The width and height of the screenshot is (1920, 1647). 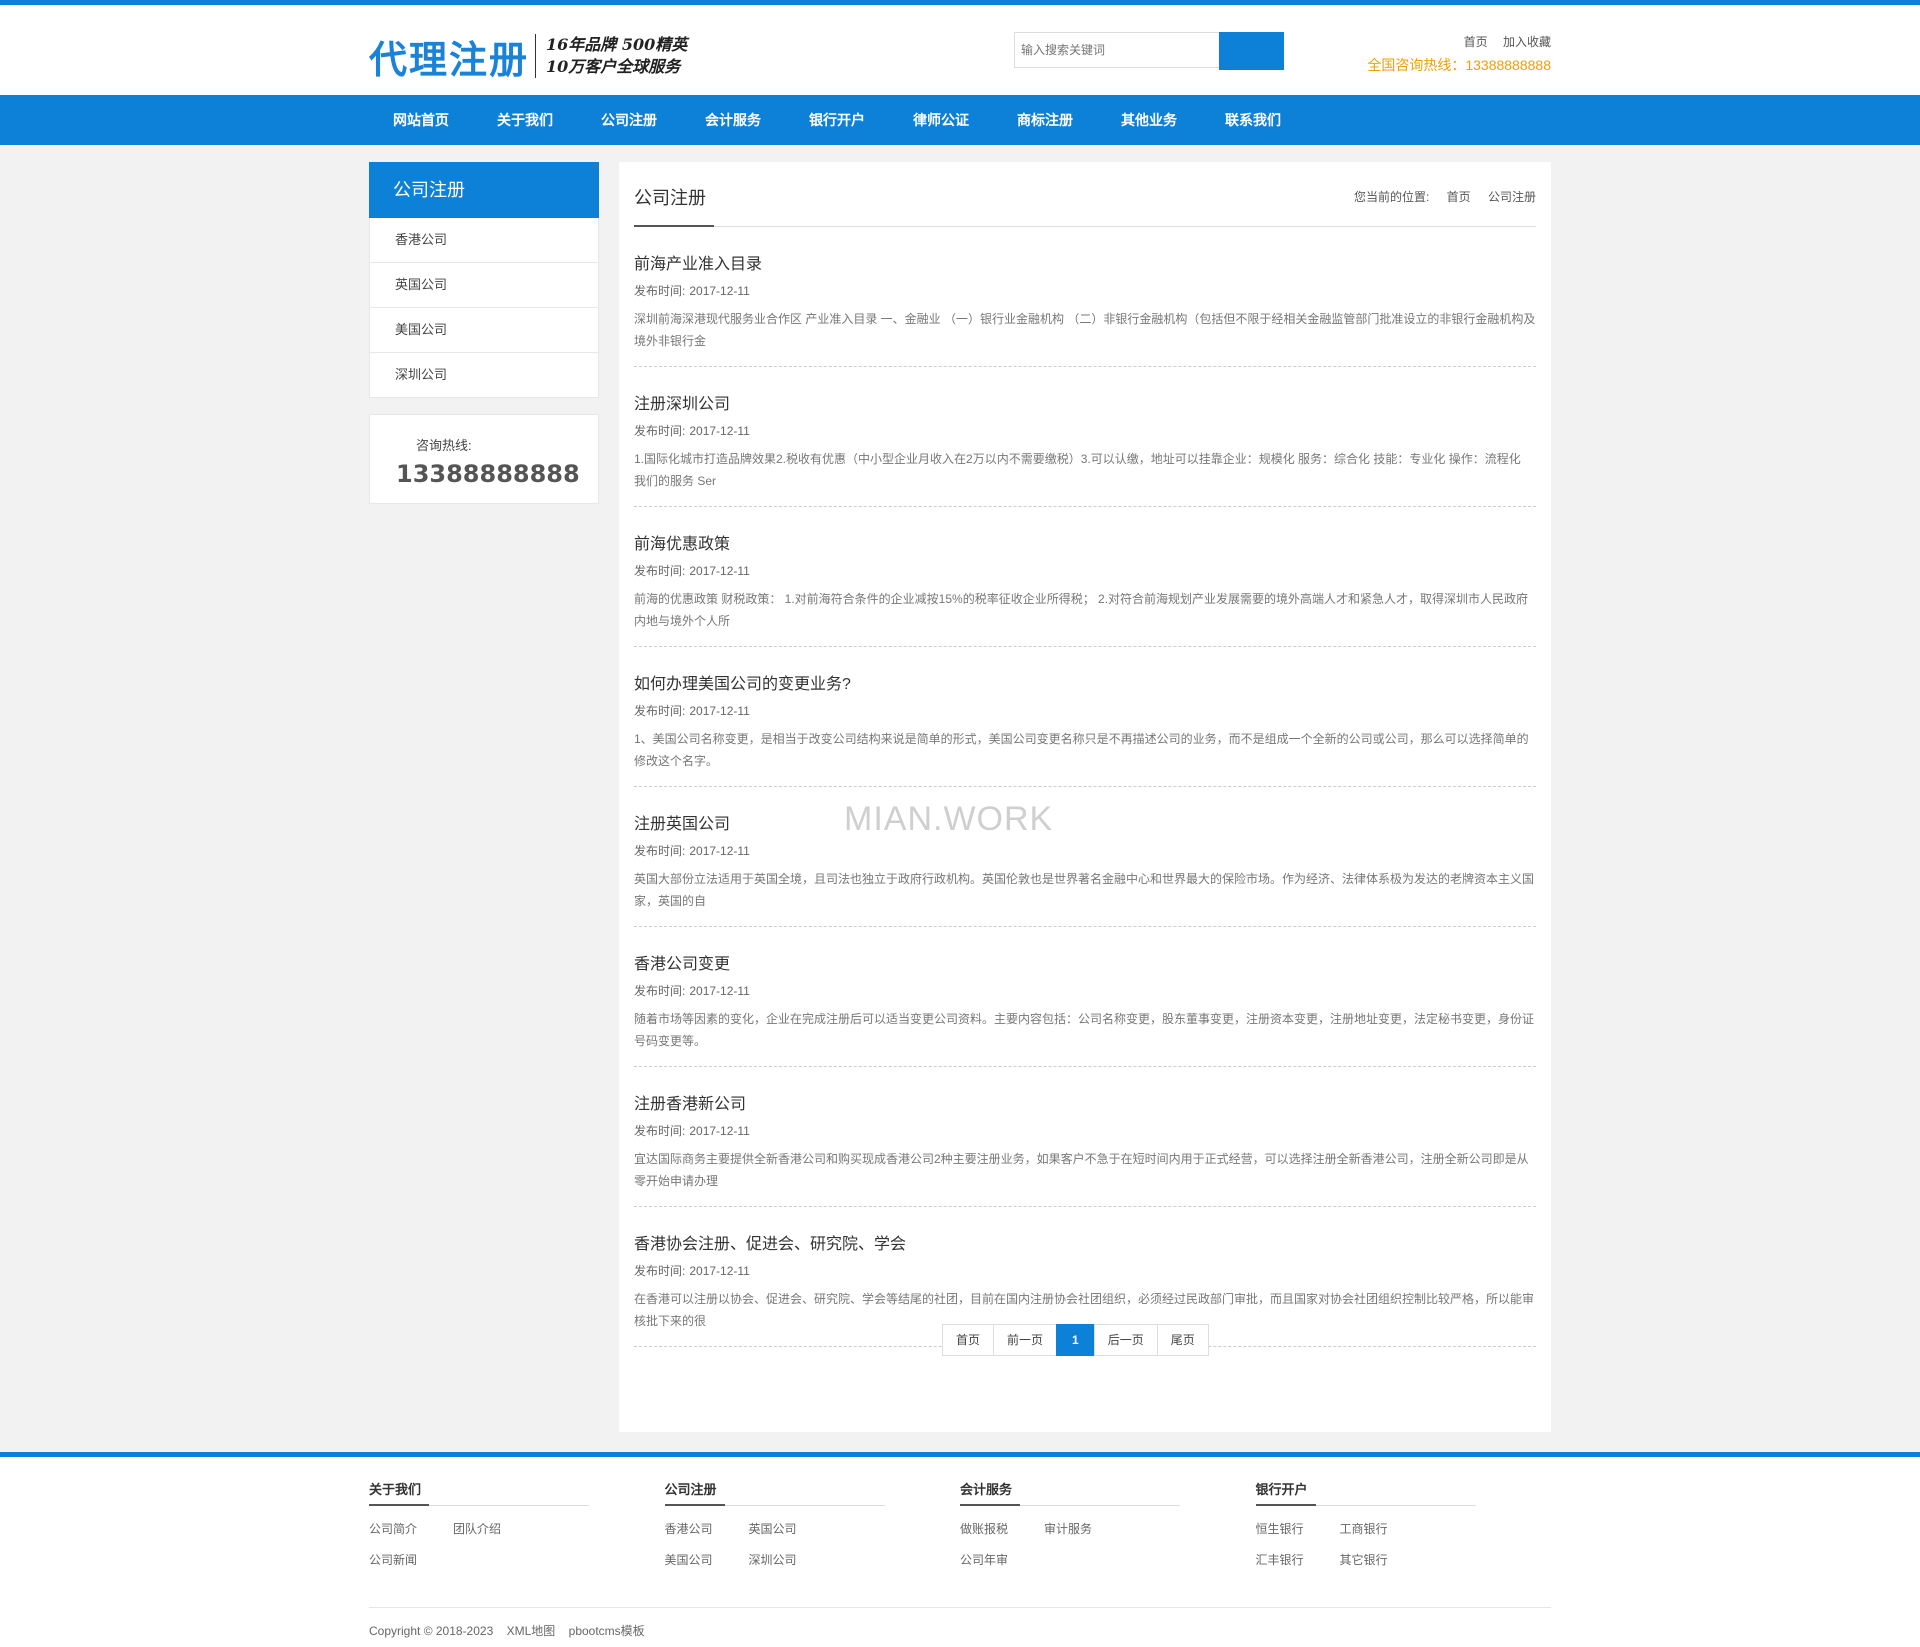 I want to click on footer-link: 美国公司, so click(x=689, y=1560).